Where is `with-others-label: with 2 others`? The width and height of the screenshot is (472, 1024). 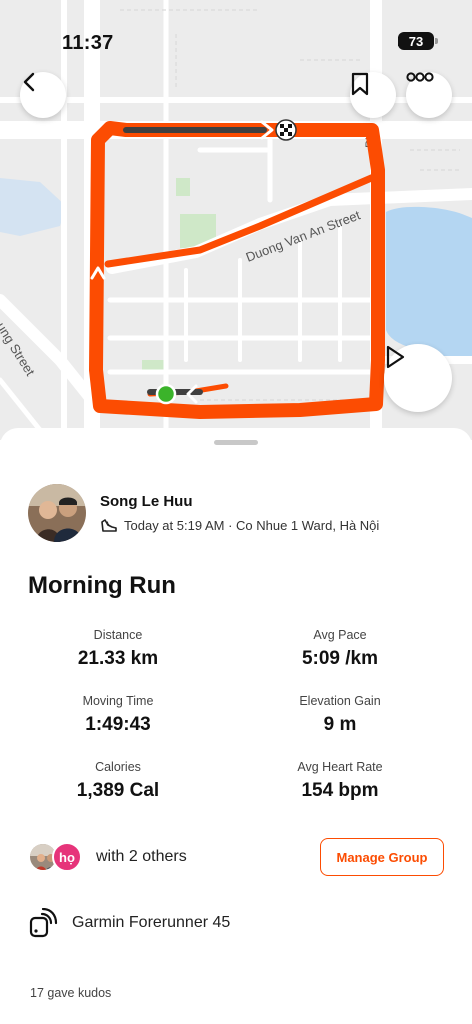 with-others-label: with 2 others is located at coordinates (141, 857).